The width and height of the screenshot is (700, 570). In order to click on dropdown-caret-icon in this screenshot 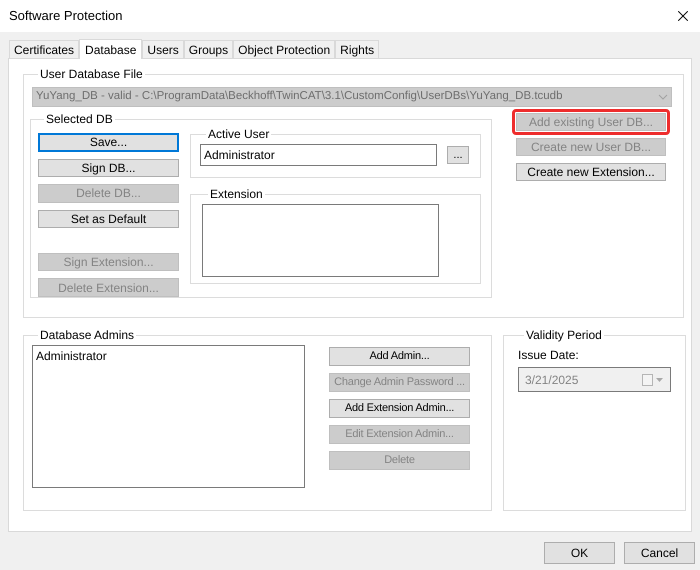, I will do `click(663, 97)`.